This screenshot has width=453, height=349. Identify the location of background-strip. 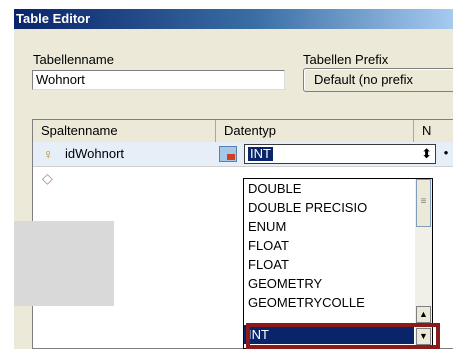
(226, 4).